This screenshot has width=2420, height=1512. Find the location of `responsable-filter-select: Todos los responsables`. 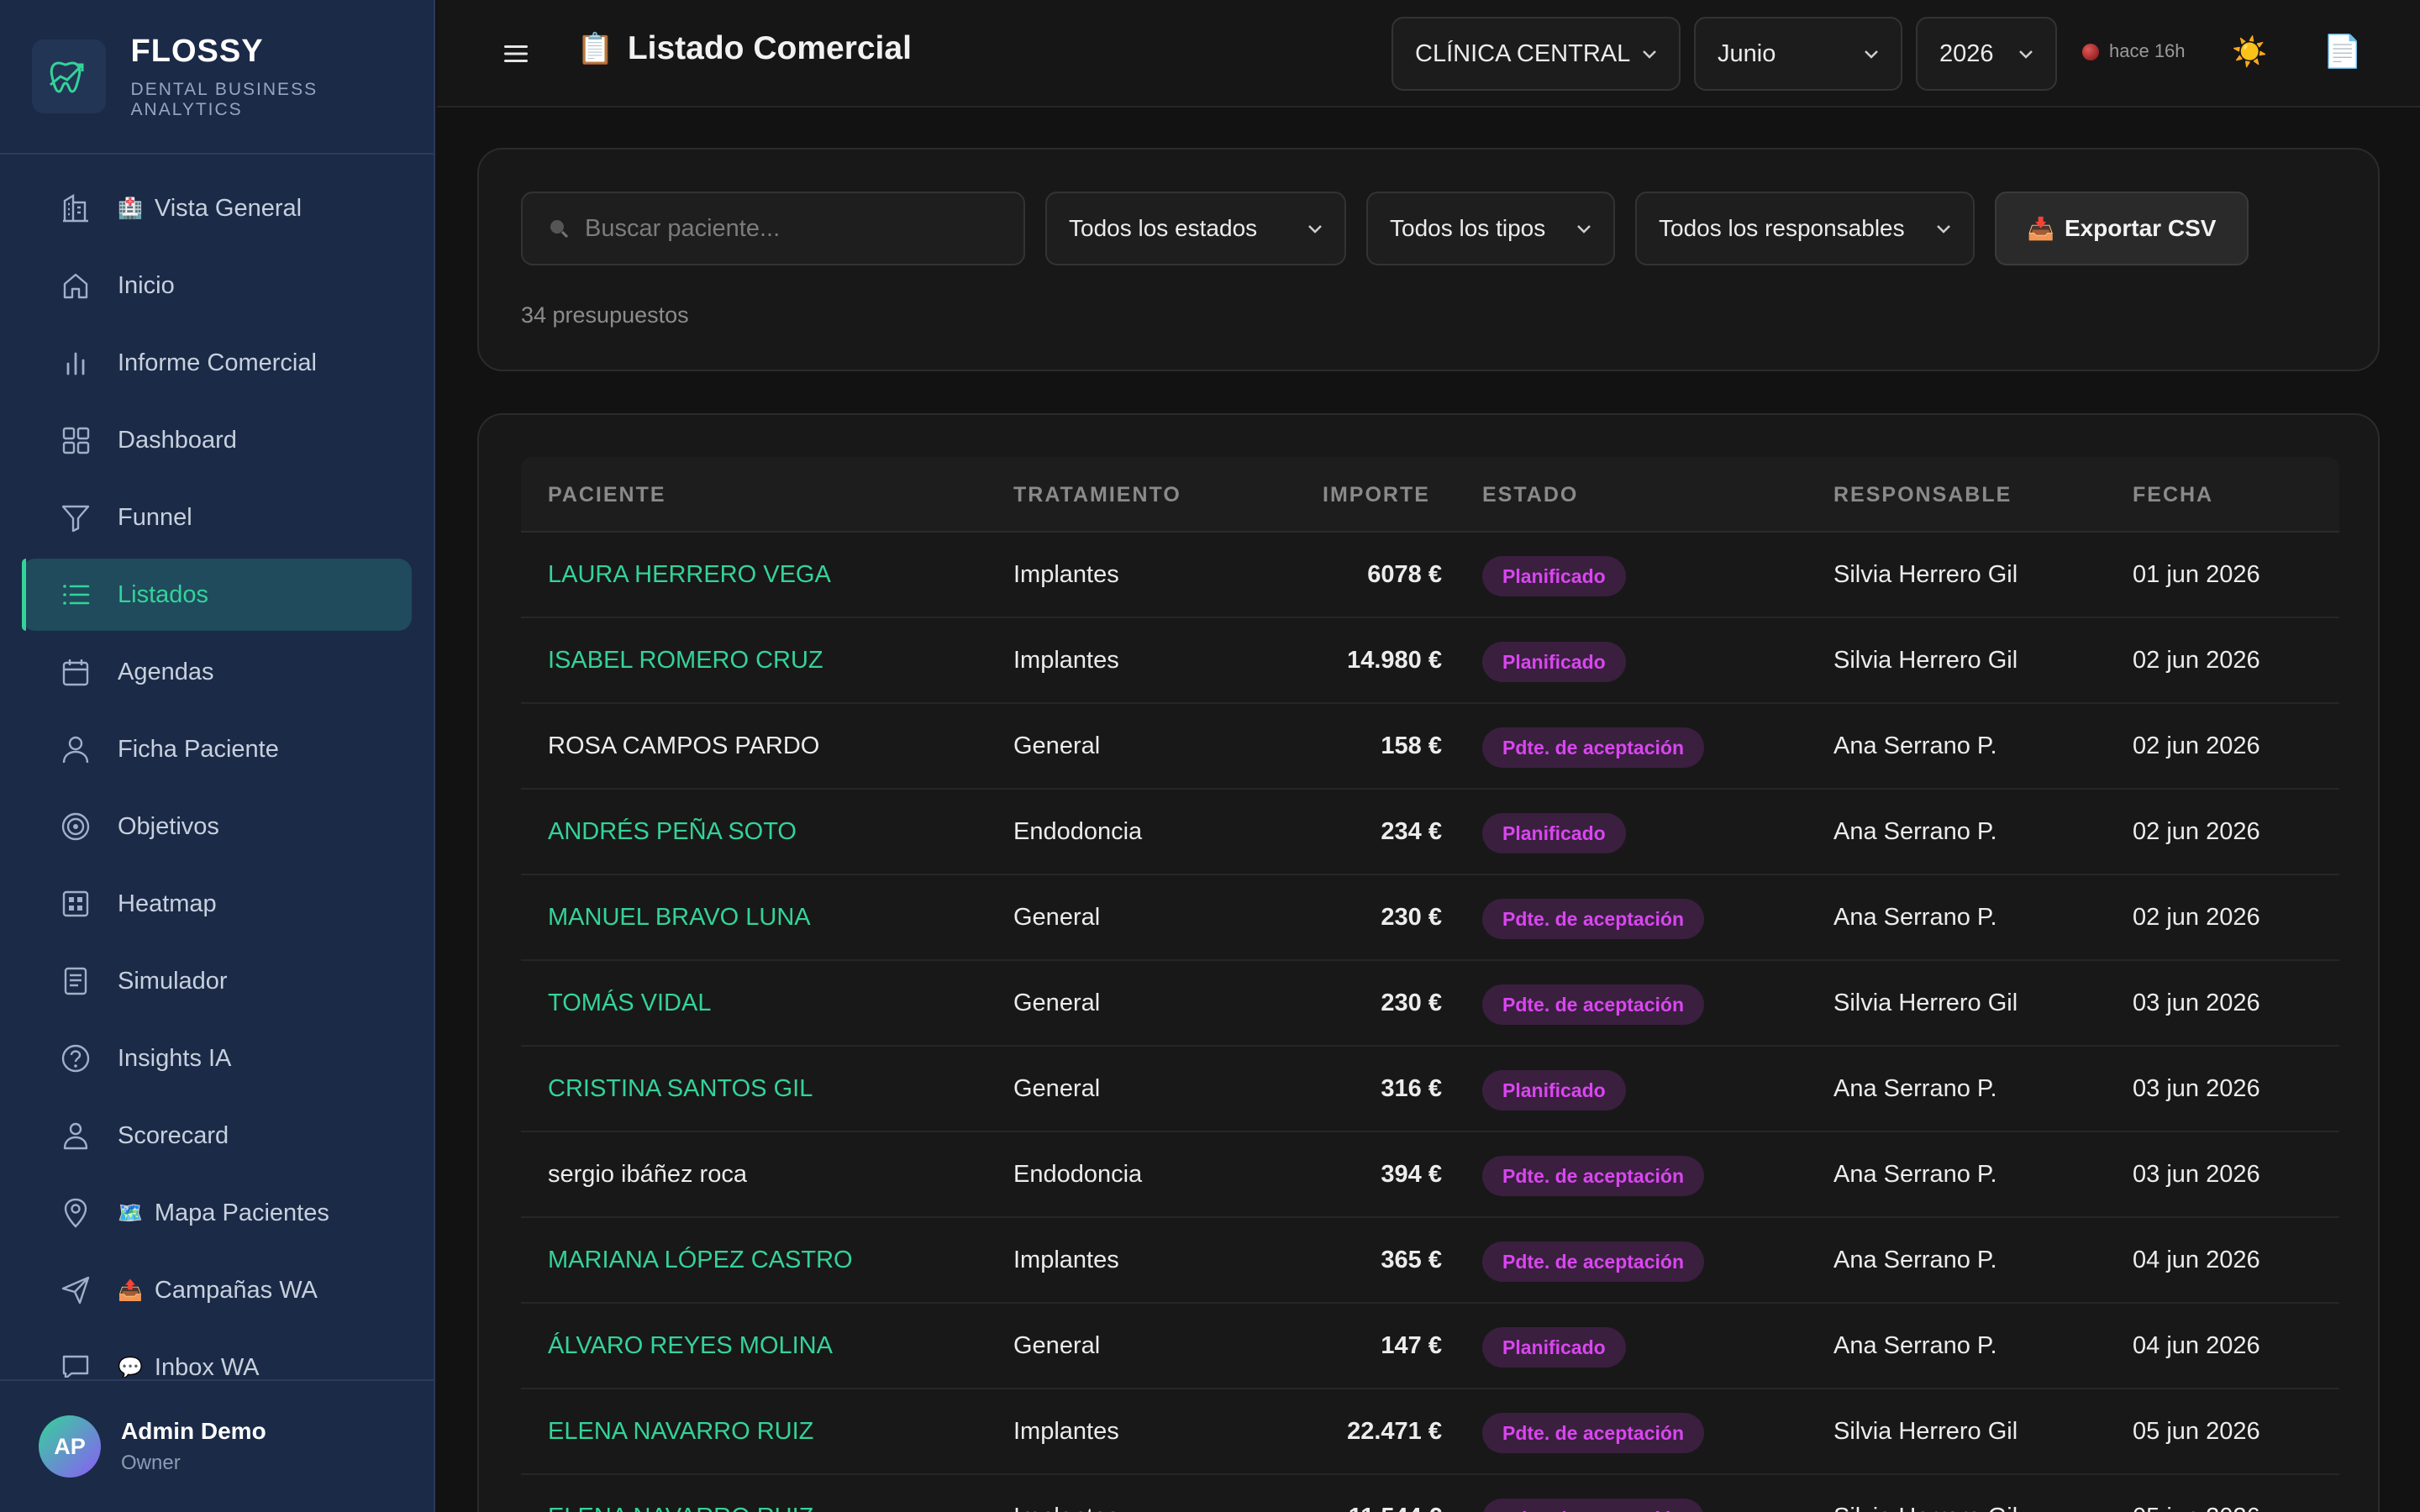

responsable-filter-select: Todos los responsables is located at coordinates (1805, 228).